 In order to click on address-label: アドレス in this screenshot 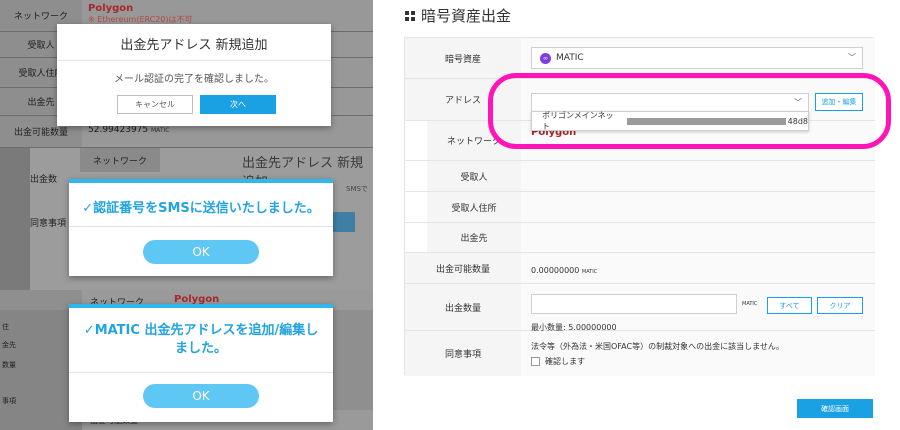, I will do `click(463, 99)`.